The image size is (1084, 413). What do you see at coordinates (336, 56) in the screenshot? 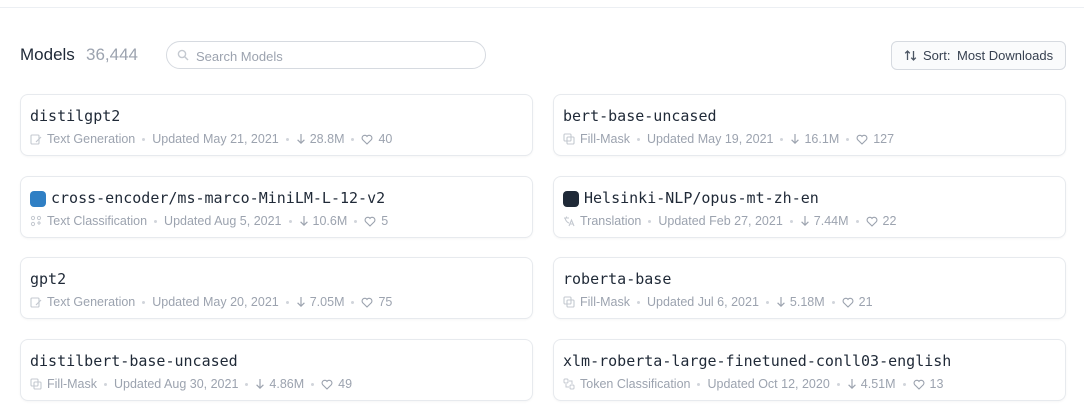
I see `search-input` at bounding box center [336, 56].